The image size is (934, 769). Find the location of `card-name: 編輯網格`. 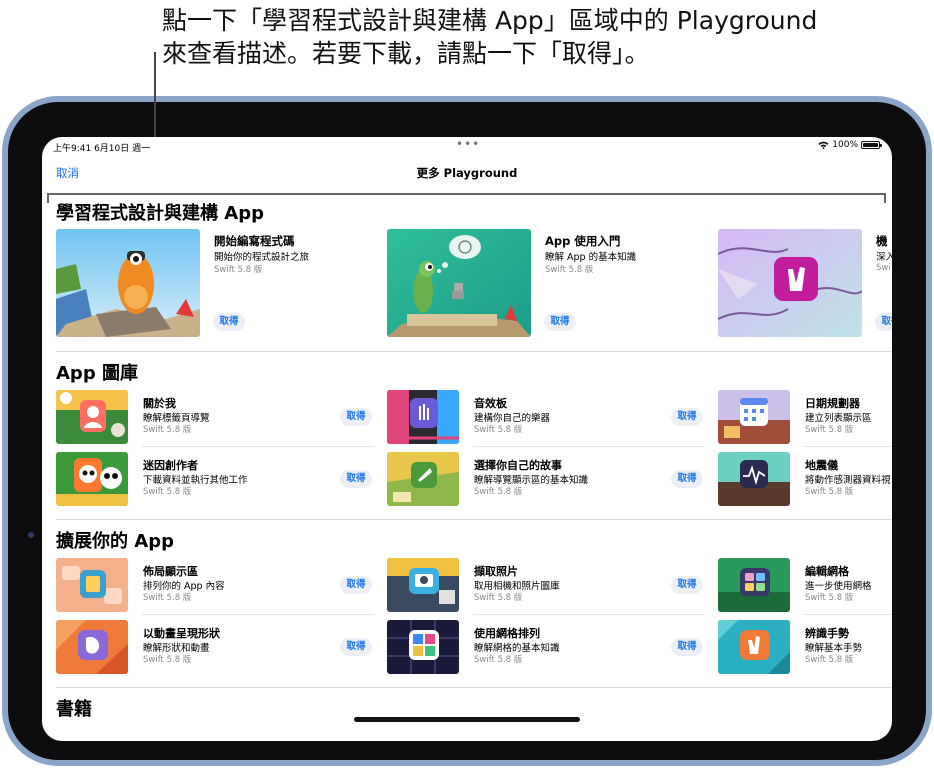

card-name: 編輯網格 is located at coordinates (827, 571).